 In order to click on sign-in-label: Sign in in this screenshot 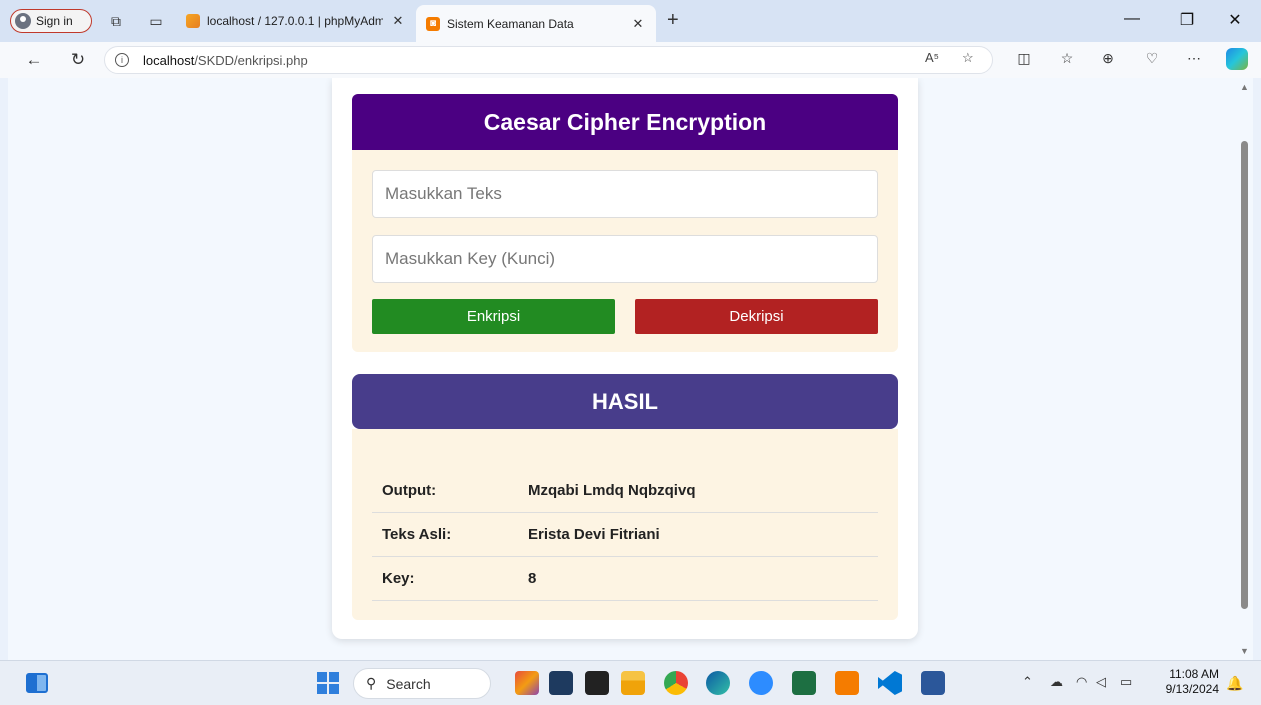, I will do `click(54, 21)`.